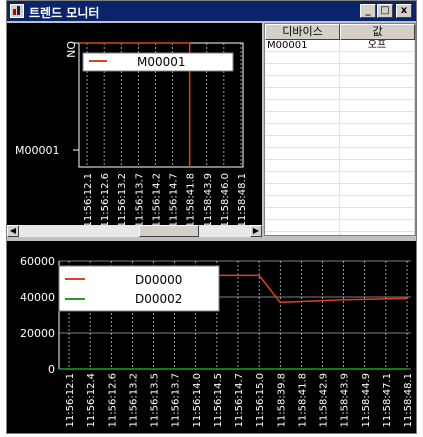 The image size is (423, 437). I want to click on bit-xtick-label: 11:58:48.1, so click(242, 199).